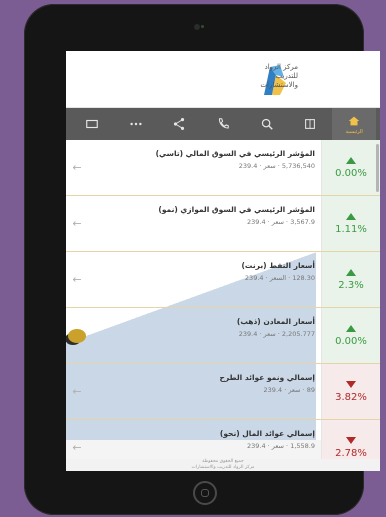 This screenshot has width=386, height=517. I want to click on toolbar-home-button: الرئيسية, so click(354, 124).